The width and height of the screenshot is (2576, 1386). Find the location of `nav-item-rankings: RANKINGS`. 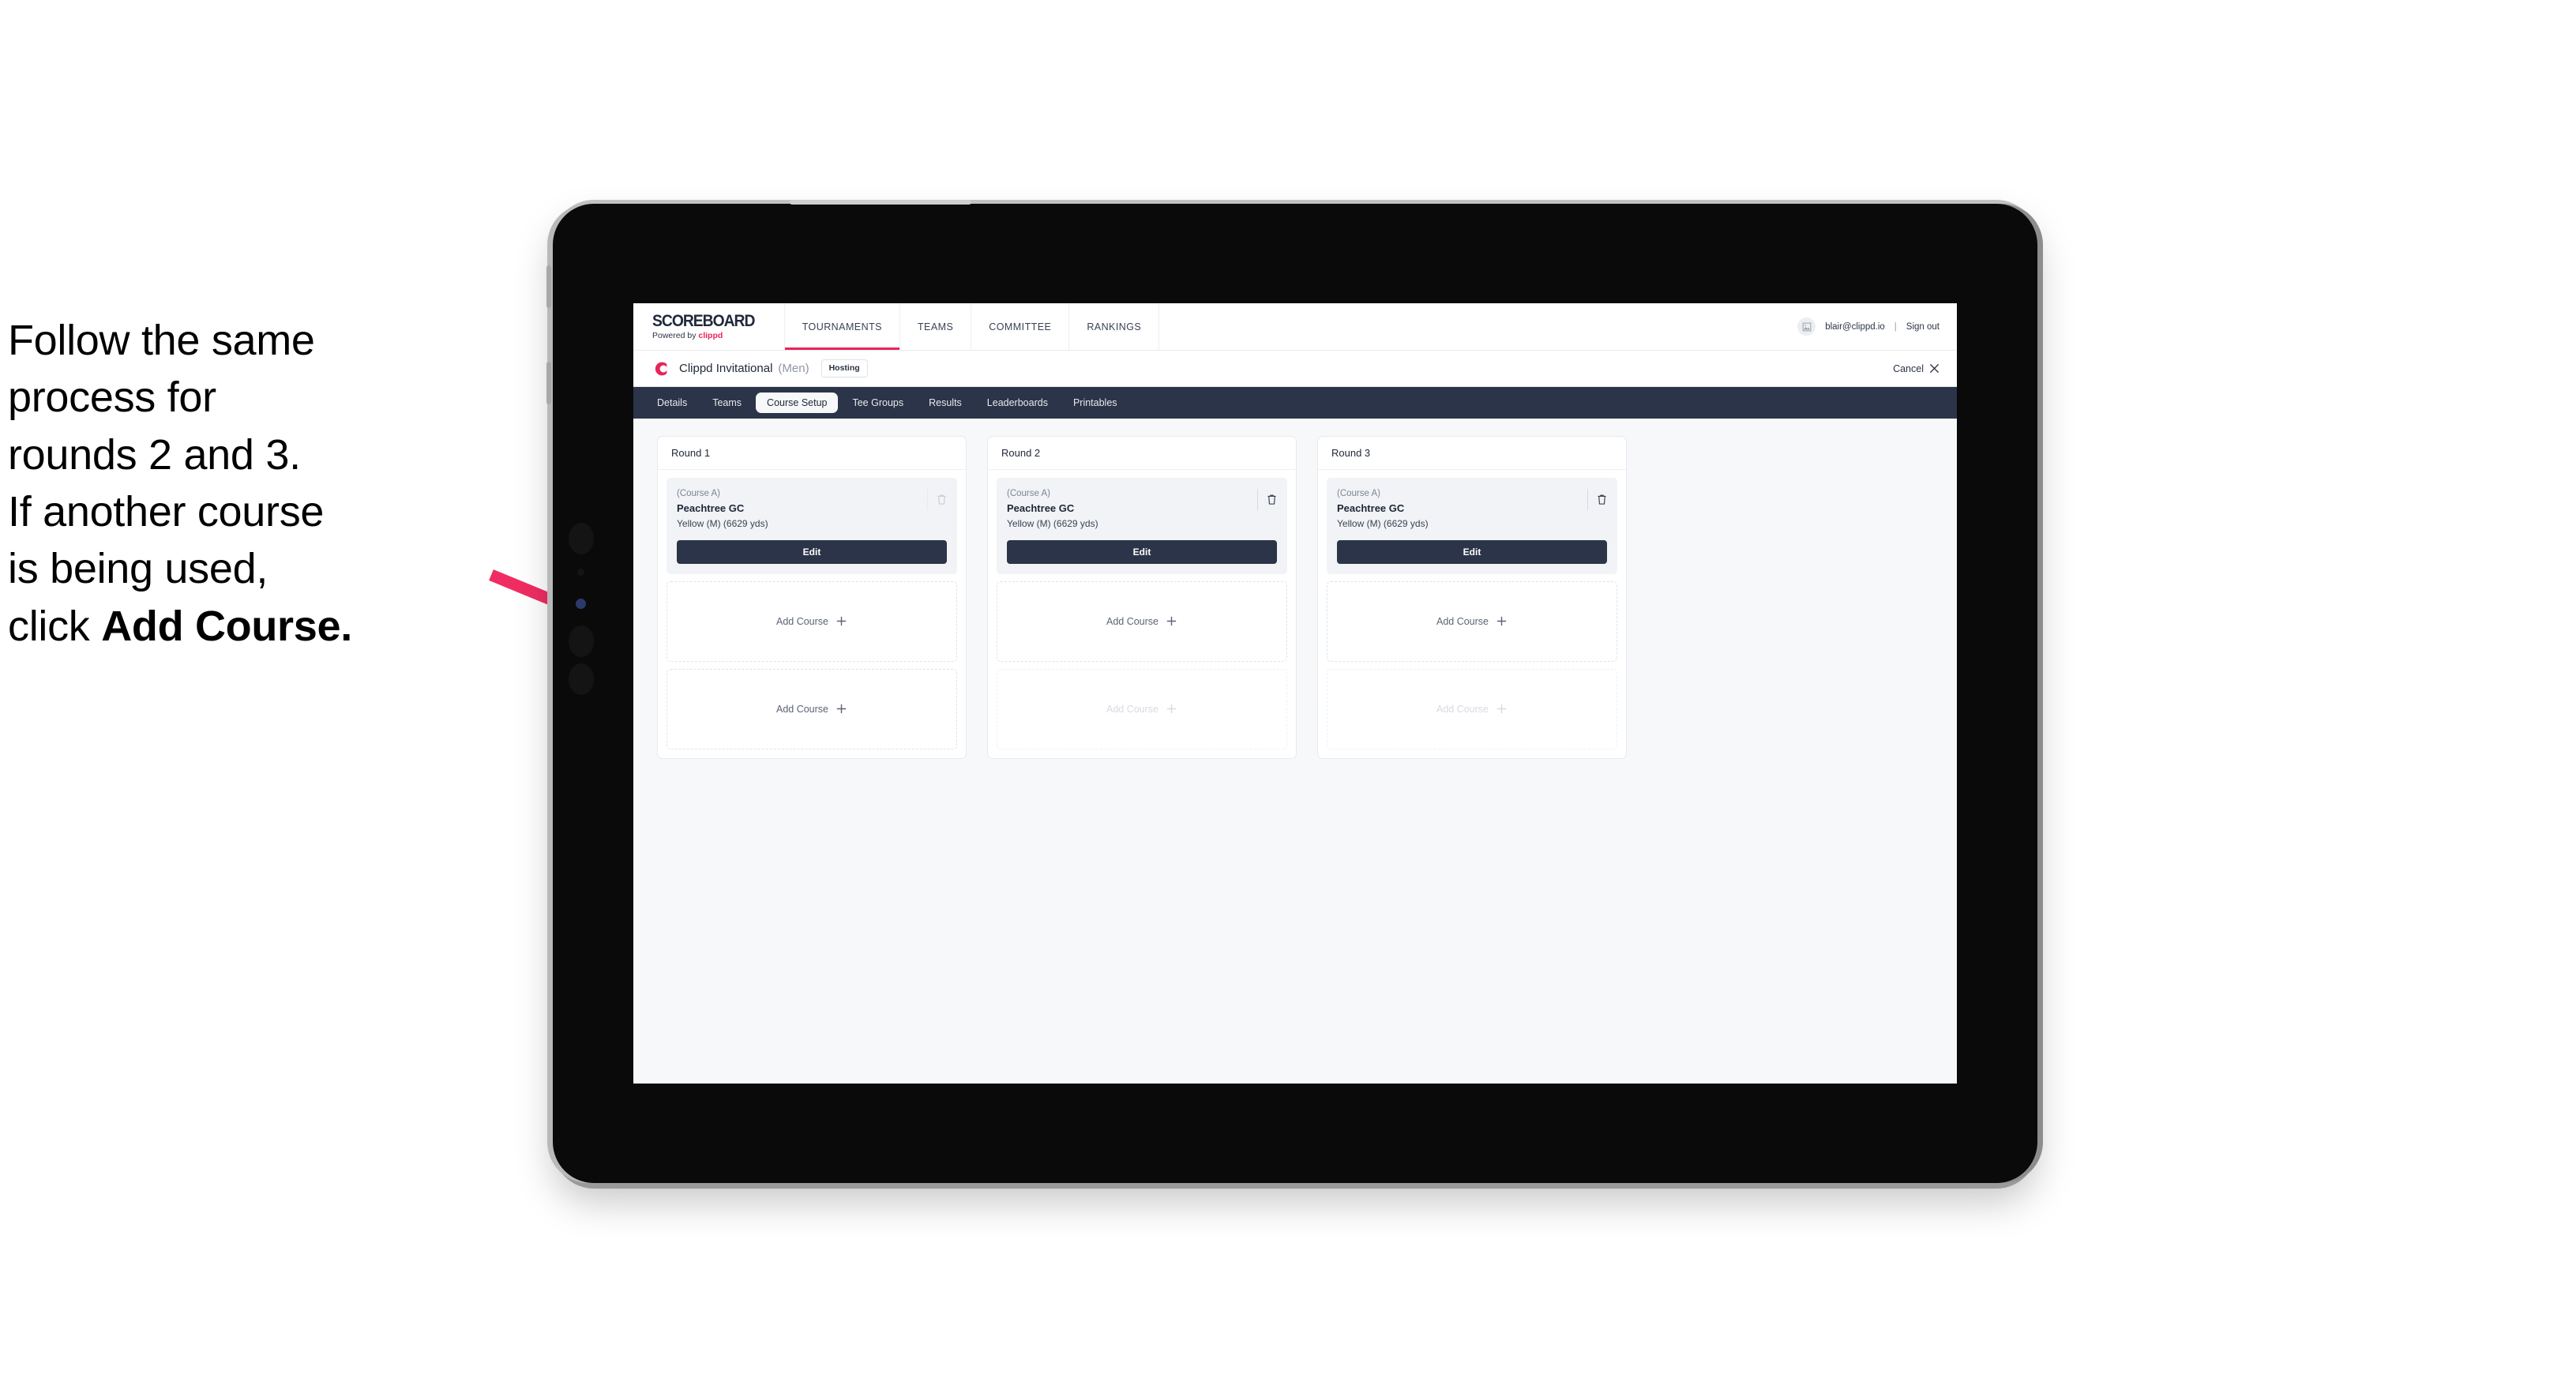

nav-item-rankings: RANKINGS is located at coordinates (1114, 326).